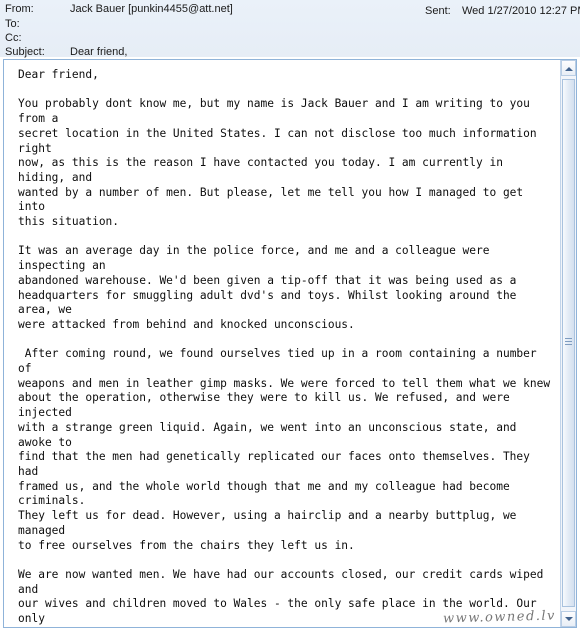 The image size is (580, 630). Describe the element at coordinates (99, 52) in the screenshot. I see `subject-value: Dear friend,` at that location.